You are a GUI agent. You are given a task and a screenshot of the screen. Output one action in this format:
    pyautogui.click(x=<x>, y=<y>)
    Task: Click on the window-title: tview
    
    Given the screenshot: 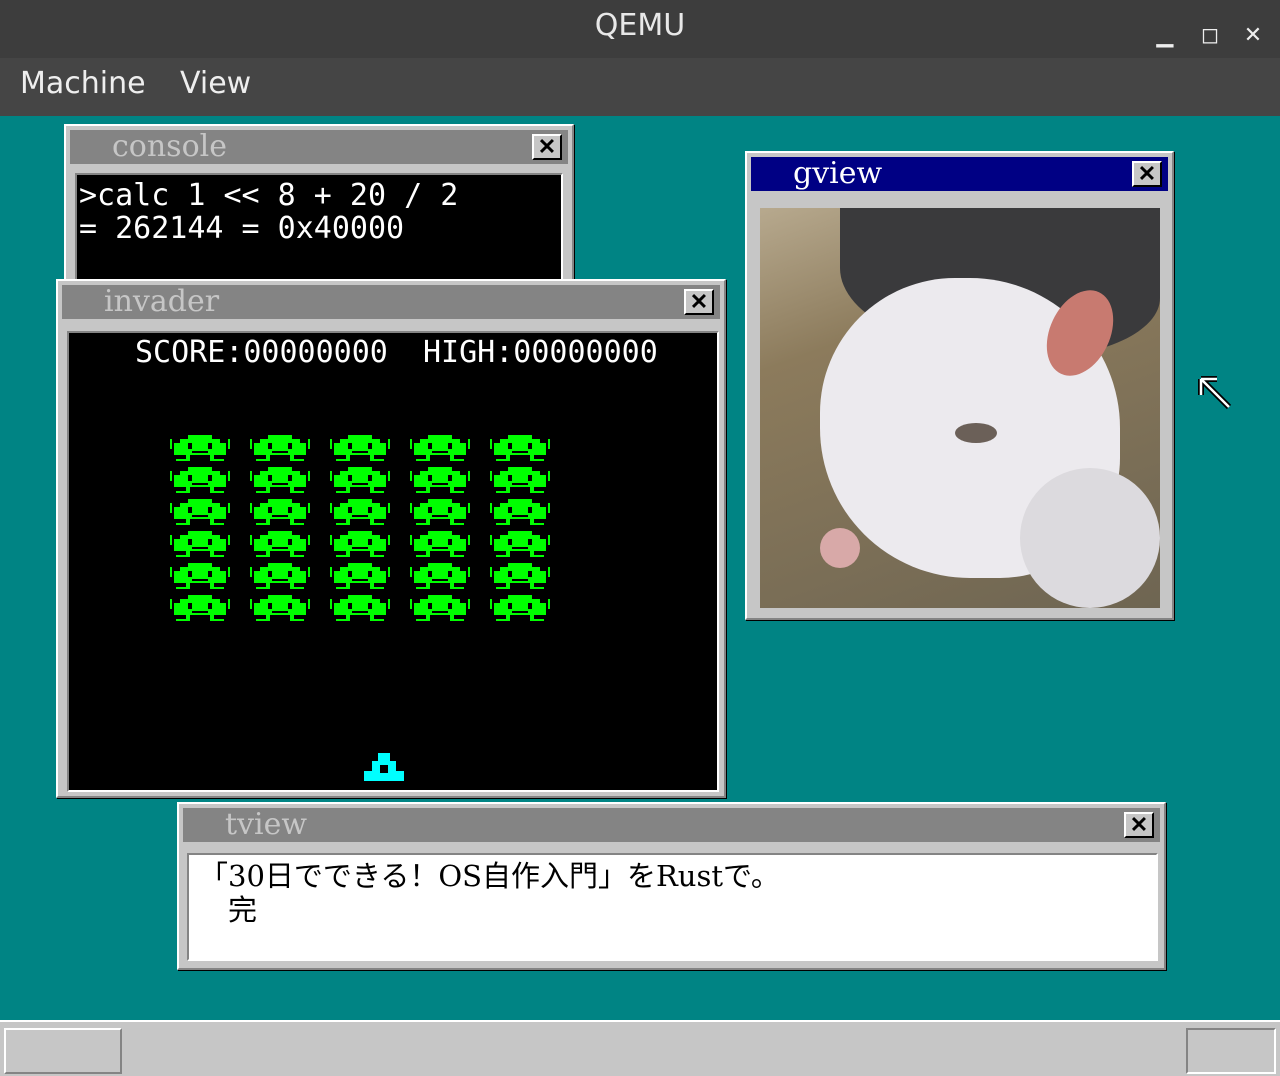 What is the action you would take?
    pyautogui.click(x=266, y=824)
    